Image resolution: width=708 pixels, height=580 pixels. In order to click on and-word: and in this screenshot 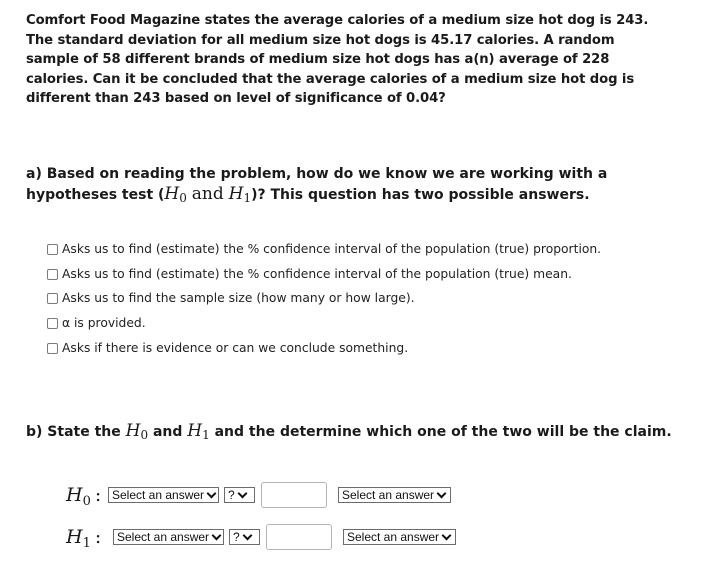, I will do `click(207, 193)`.